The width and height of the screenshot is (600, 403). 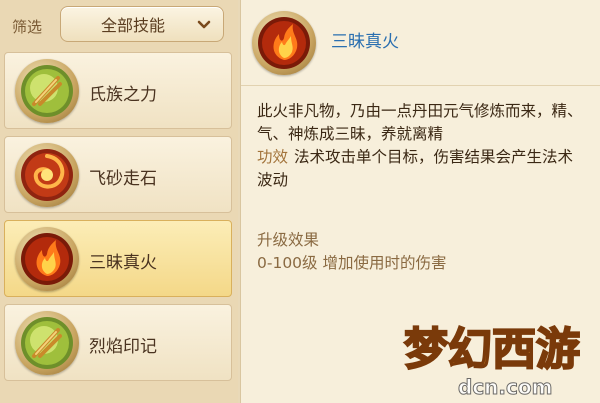 I want to click on upgrade-text: 0-100级 增加使用时的伤害, so click(x=352, y=263).